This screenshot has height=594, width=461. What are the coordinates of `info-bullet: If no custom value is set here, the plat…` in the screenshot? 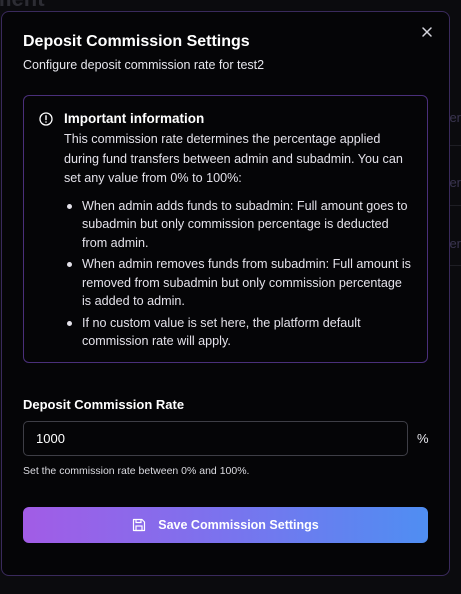 It's located at (238, 332).